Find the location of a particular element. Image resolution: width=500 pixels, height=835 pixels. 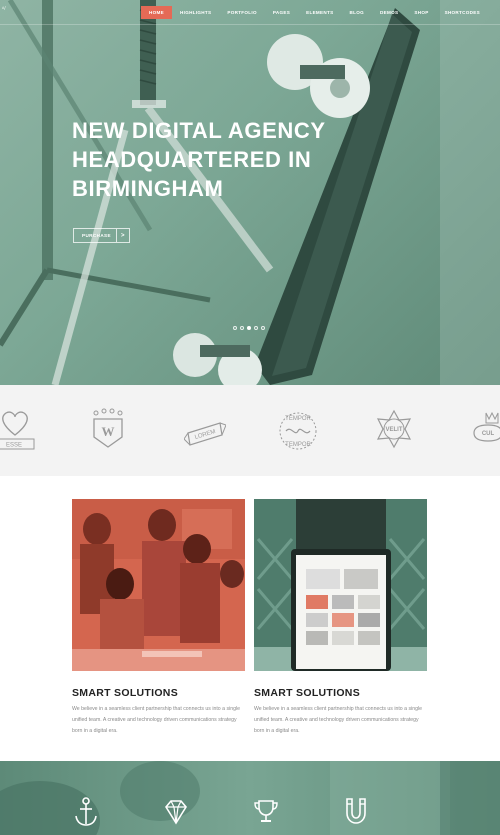

heart-logo: ESSE is located at coordinates (19, 431).